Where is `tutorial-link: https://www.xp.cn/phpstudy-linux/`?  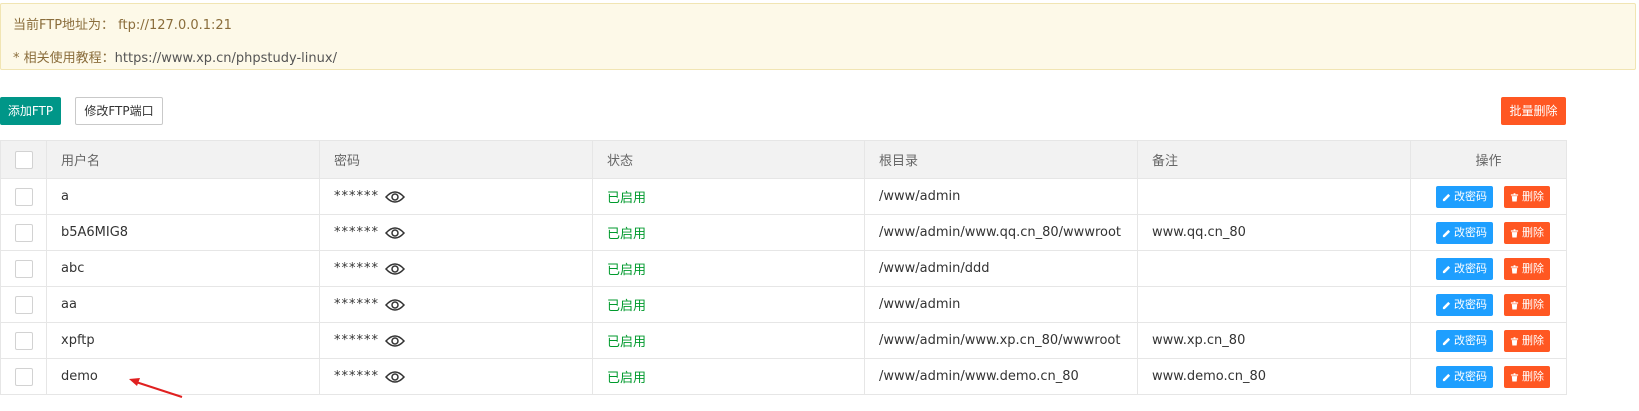 tutorial-link: https://www.xp.cn/phpstudy-linux/ is located at coordinates (226, 58).